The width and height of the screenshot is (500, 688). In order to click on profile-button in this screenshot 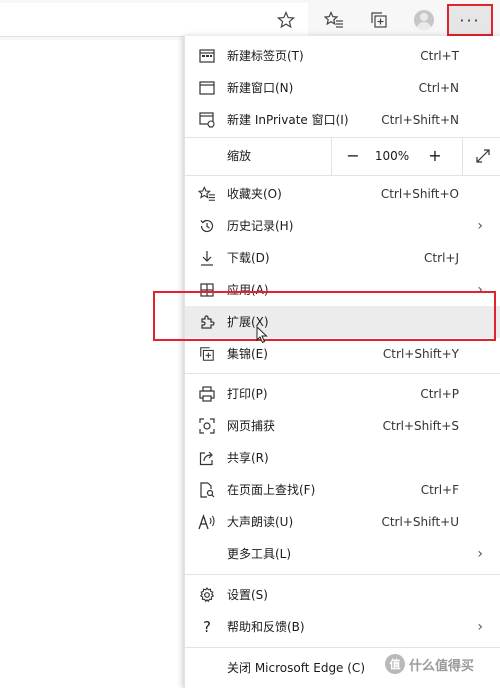, I will do `click(424, 20)`.